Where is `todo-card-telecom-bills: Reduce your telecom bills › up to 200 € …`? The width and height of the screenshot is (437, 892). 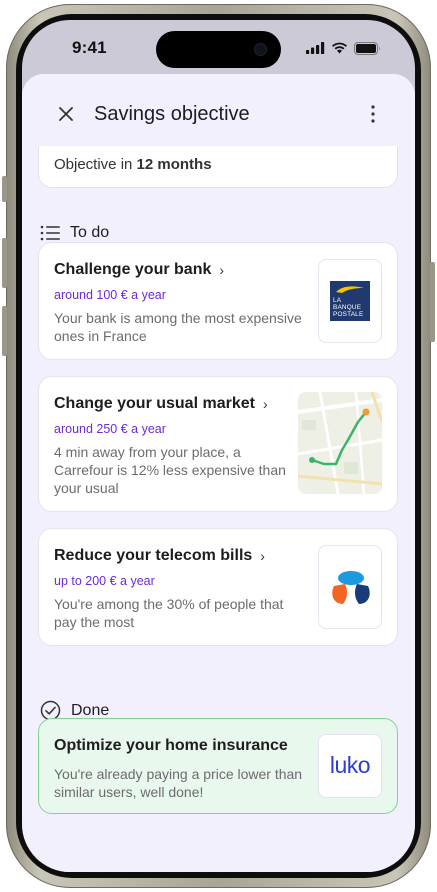
todo-card-telecom-bills: Reduce your telecom bills › up to 200 € … is located at coordinates (218, 587).